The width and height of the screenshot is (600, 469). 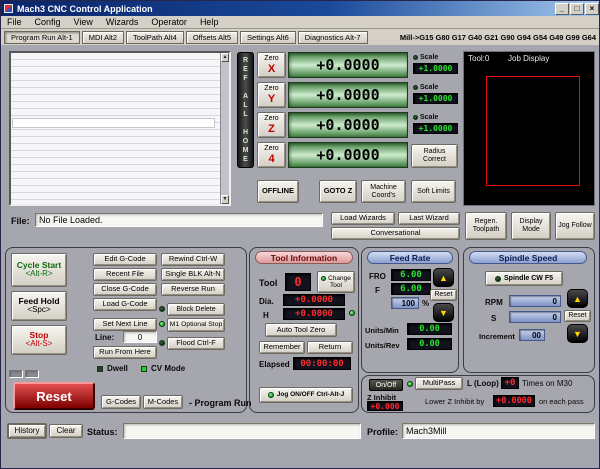 I want to click on jog-on-off-button: Jog ON/OFF Ctrl-Alt-J, so click(x=306, y=395).